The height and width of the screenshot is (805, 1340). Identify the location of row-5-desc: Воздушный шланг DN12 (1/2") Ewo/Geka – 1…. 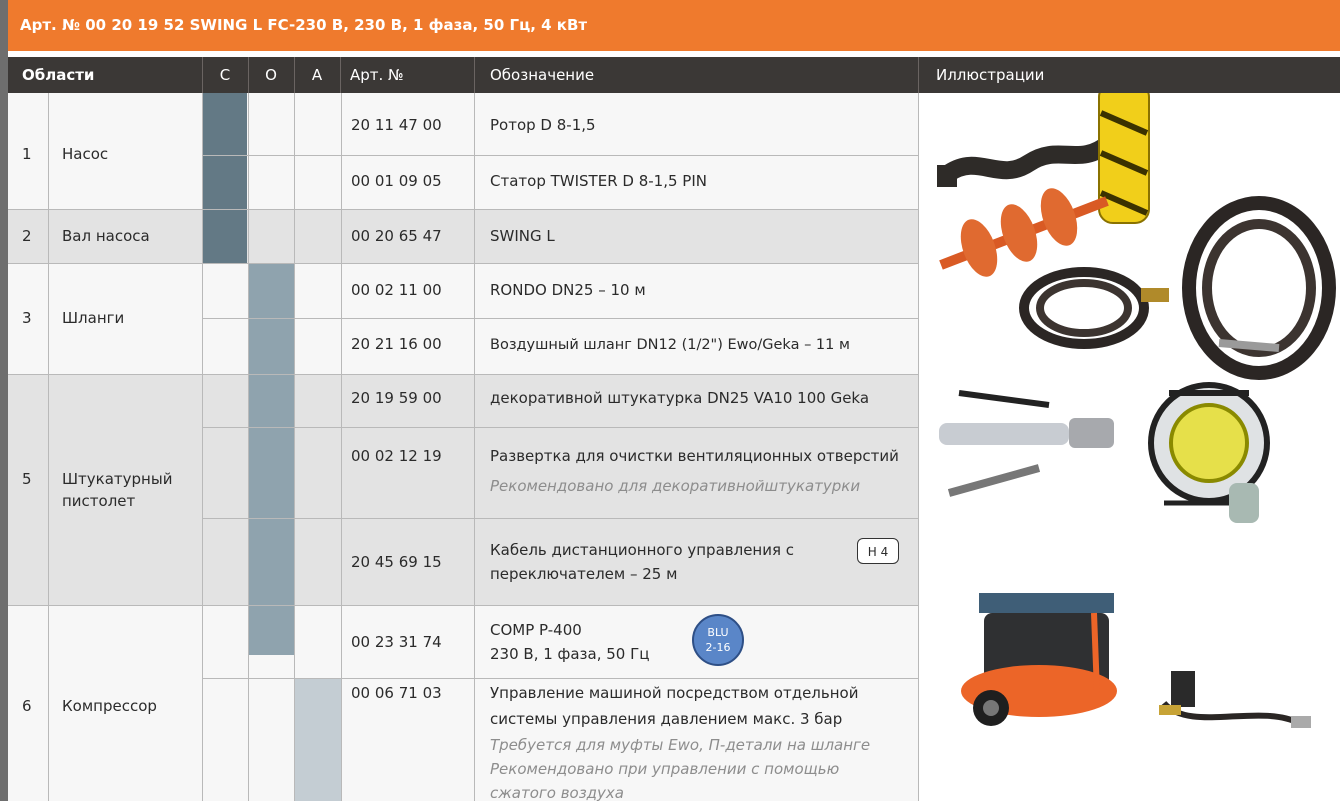
(670, 345).